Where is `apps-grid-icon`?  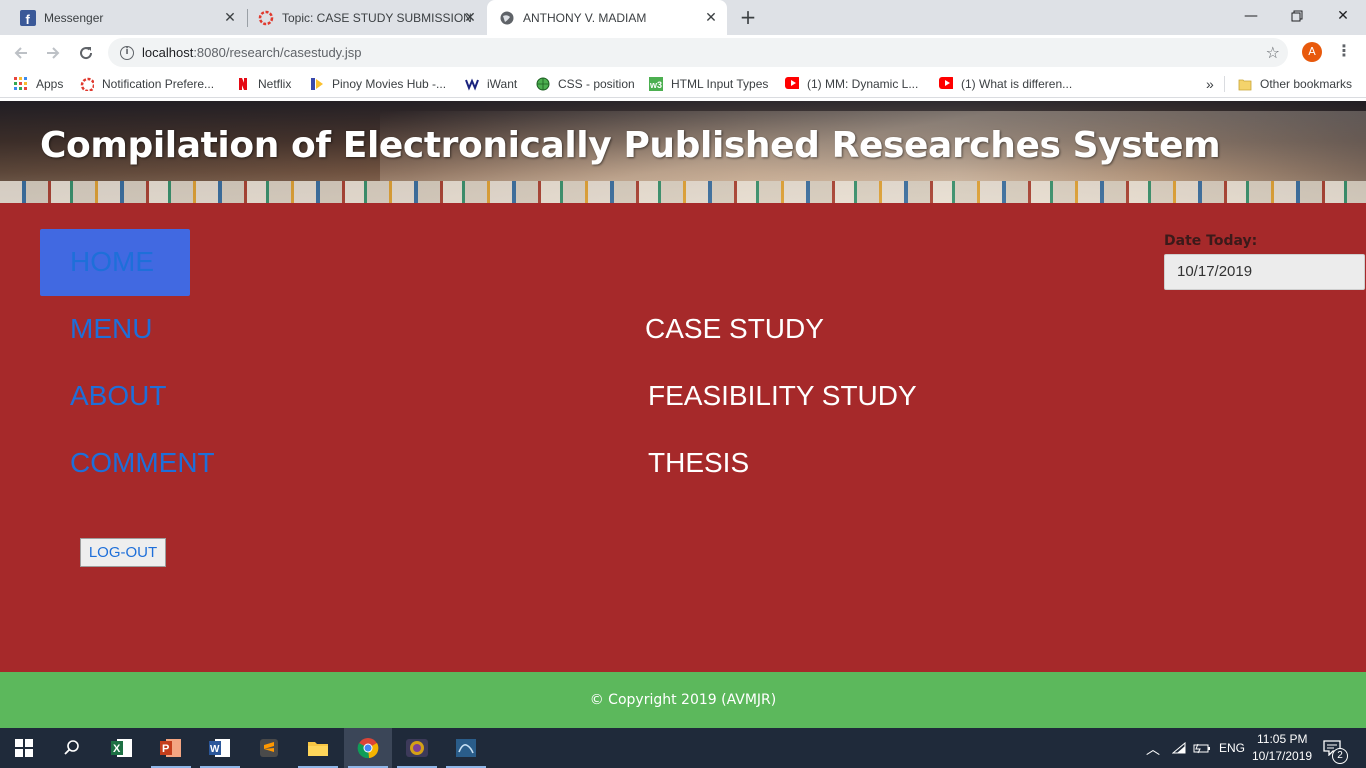 apps-grid-icon is located at coordinates (20, 83).